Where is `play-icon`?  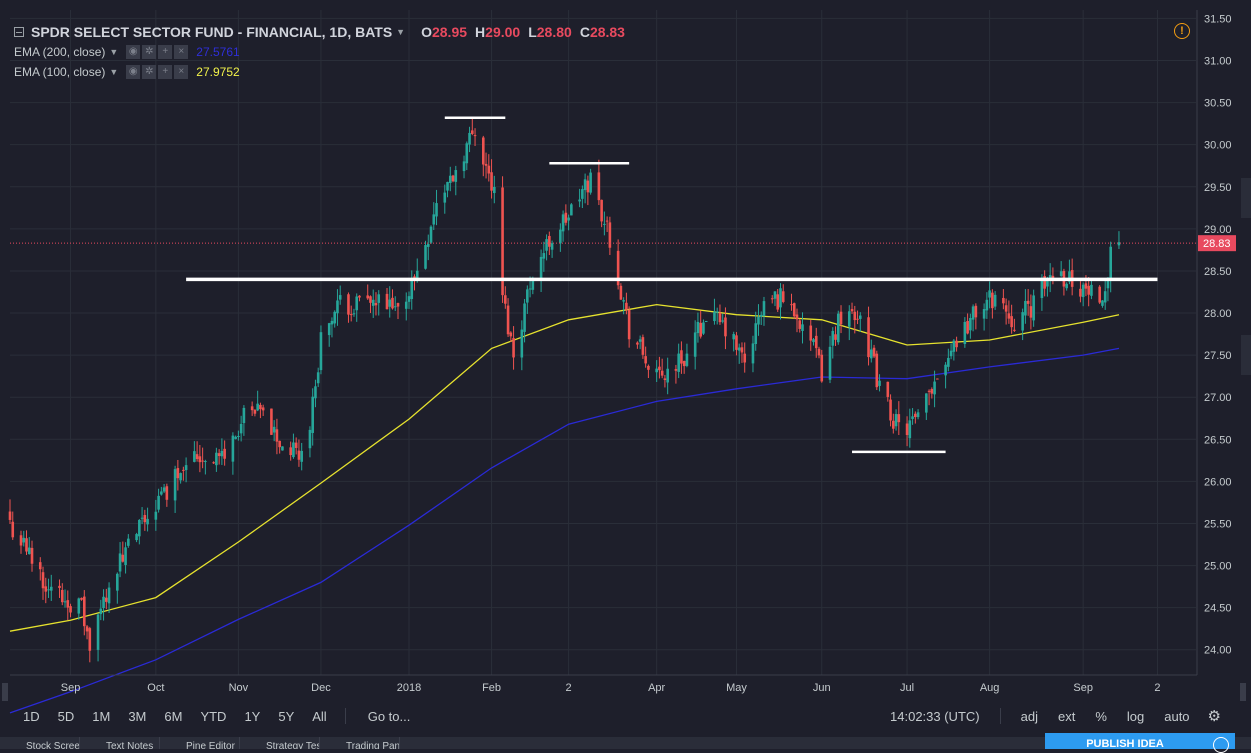 play-icon is located at coordinates (1220, 743).